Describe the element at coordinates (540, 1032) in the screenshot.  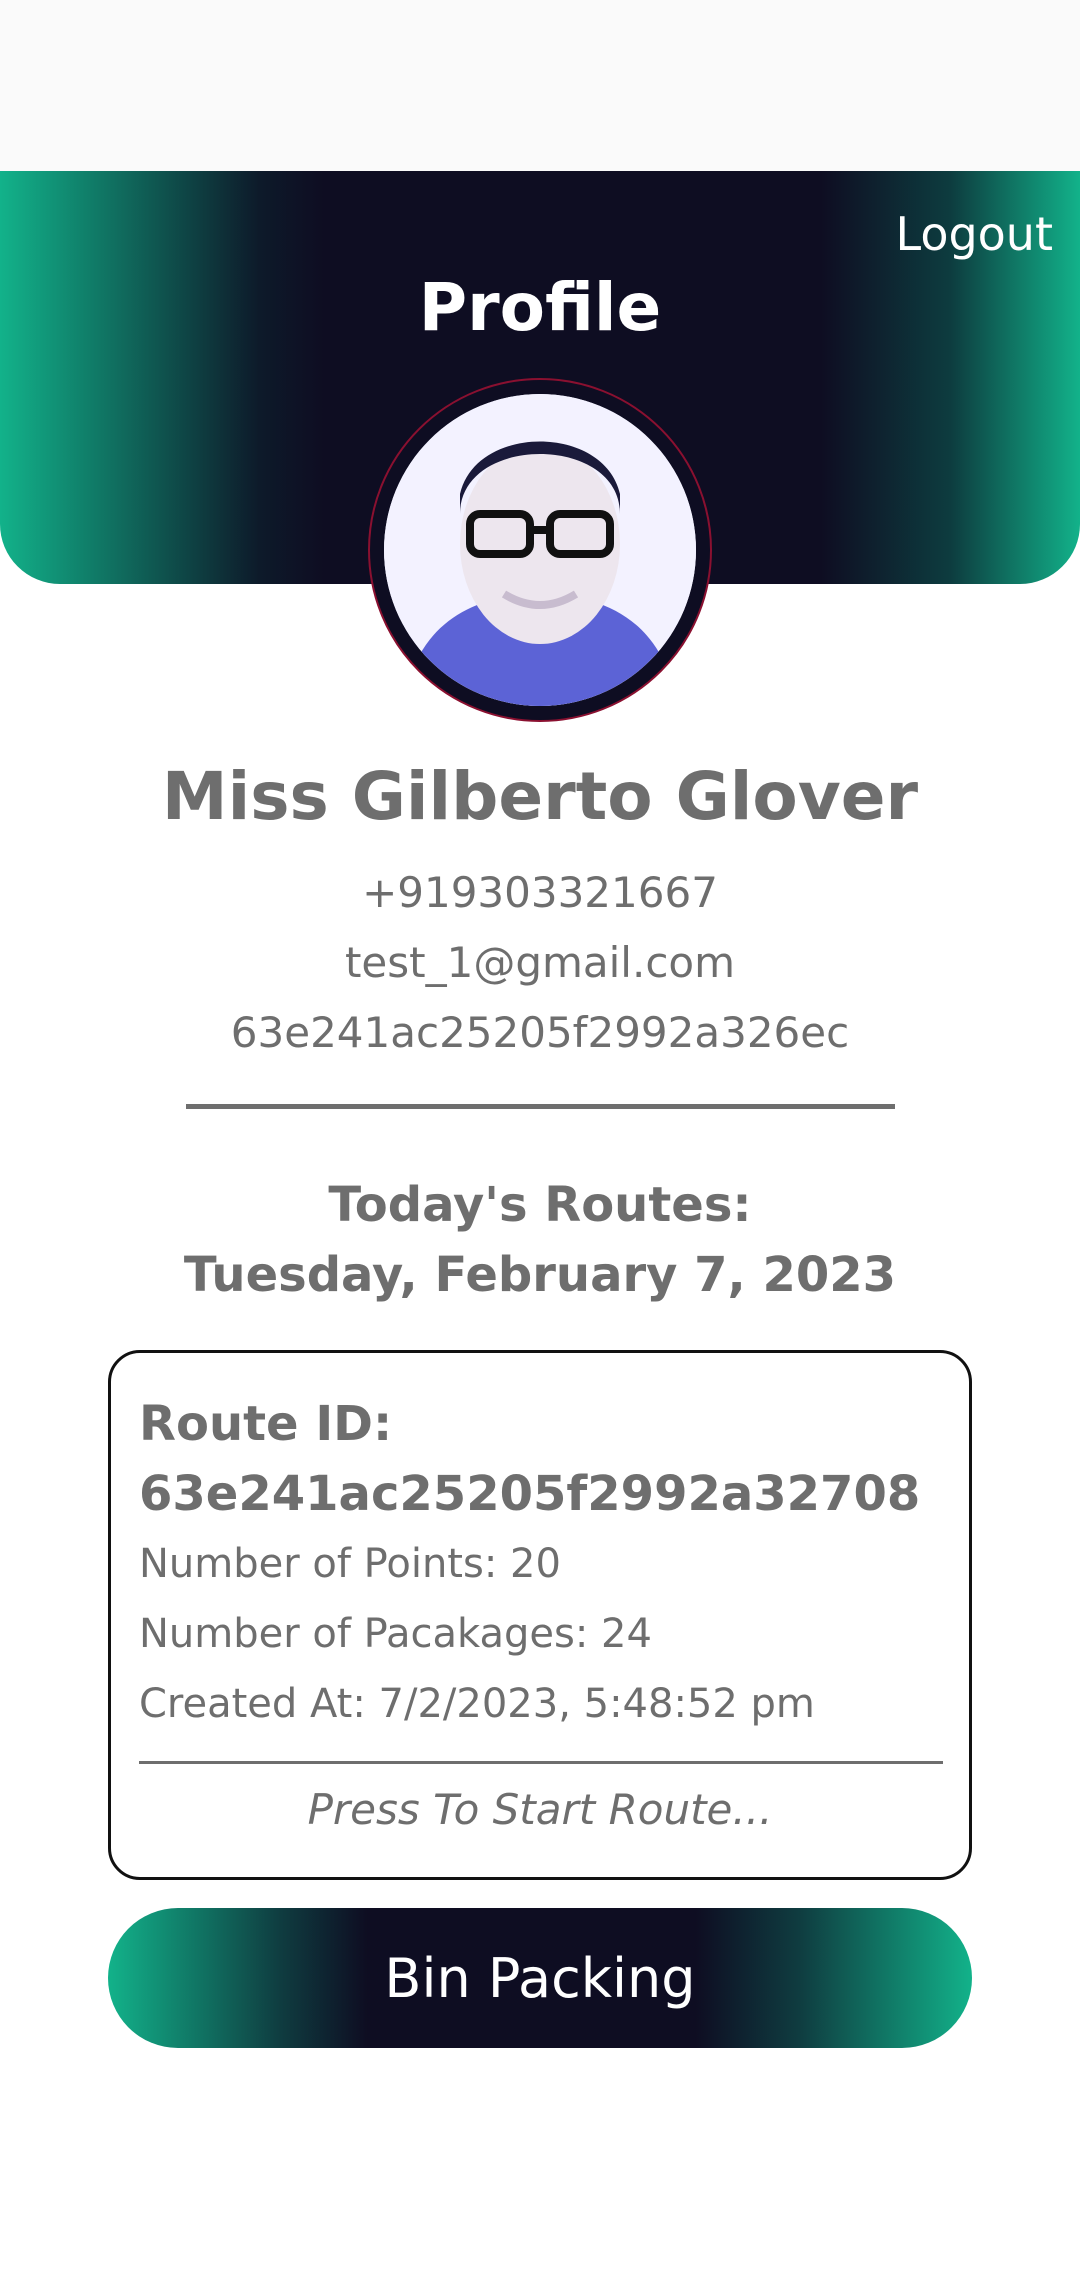
I see `profile-user-id: 63e241ac25205f2992a326ec` at that location.